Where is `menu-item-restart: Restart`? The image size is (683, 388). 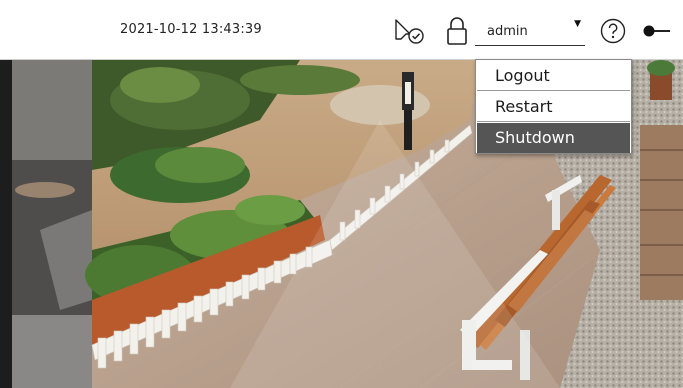
menu-item-restart: Restart is located at coordinates (553, 107).